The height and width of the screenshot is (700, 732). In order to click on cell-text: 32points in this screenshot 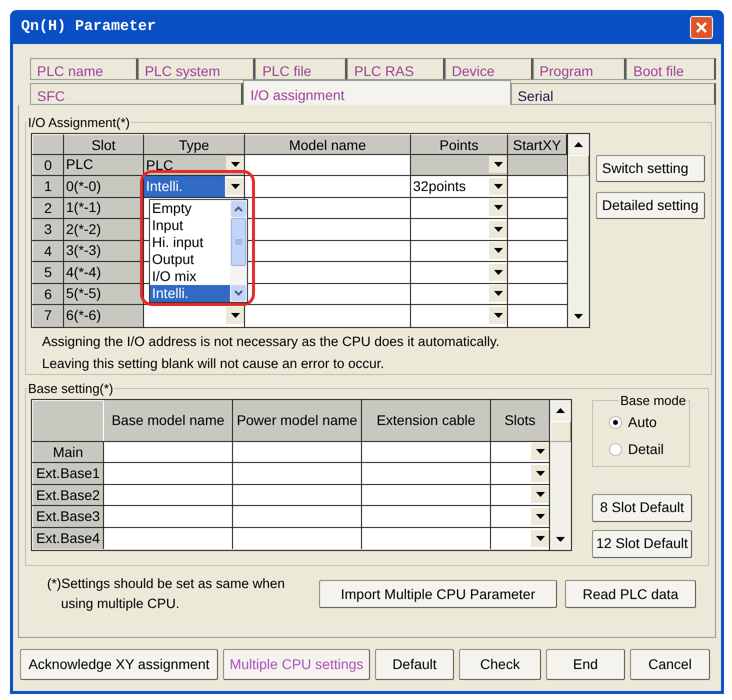, I will do `click(439, 186)`.